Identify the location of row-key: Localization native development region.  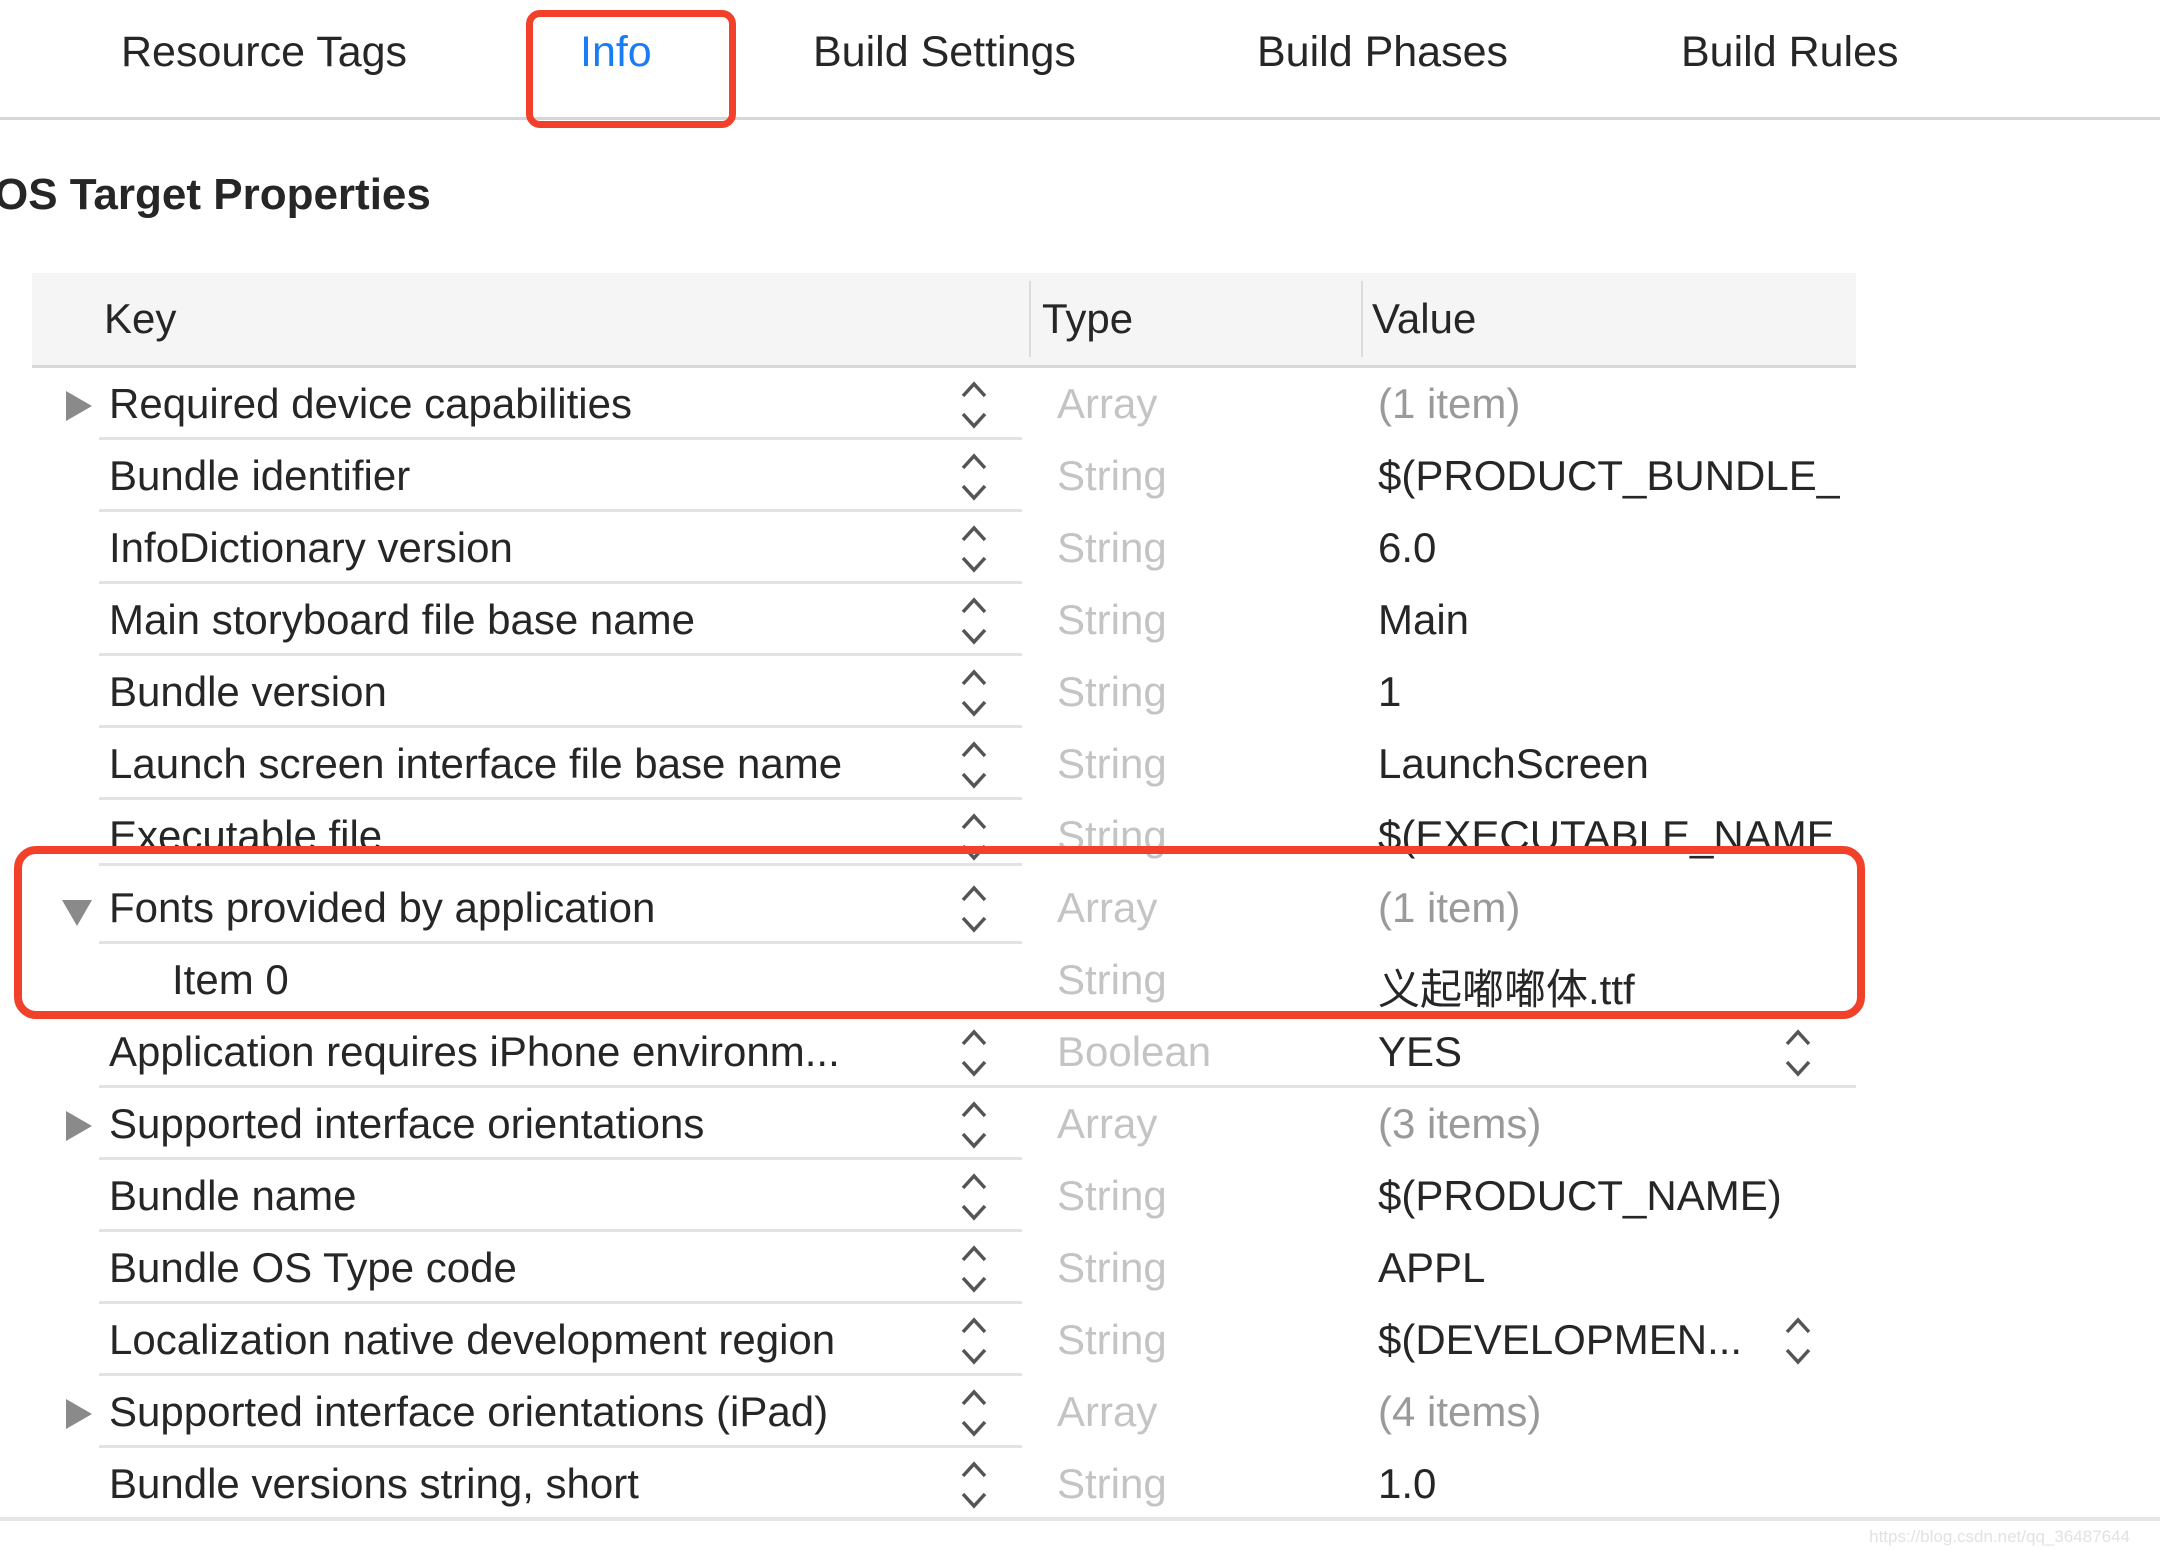
(472, 1340).